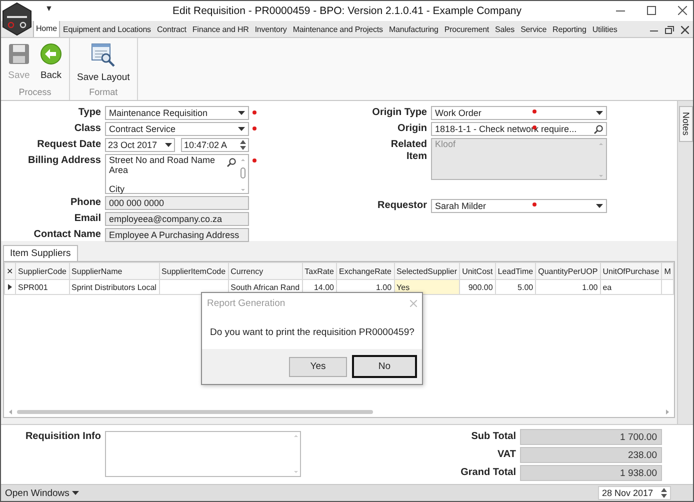 Image resolution: width=694 pixels, height=502 pixels. I want to click on total-field: 1 700.00, so click(591, 437).